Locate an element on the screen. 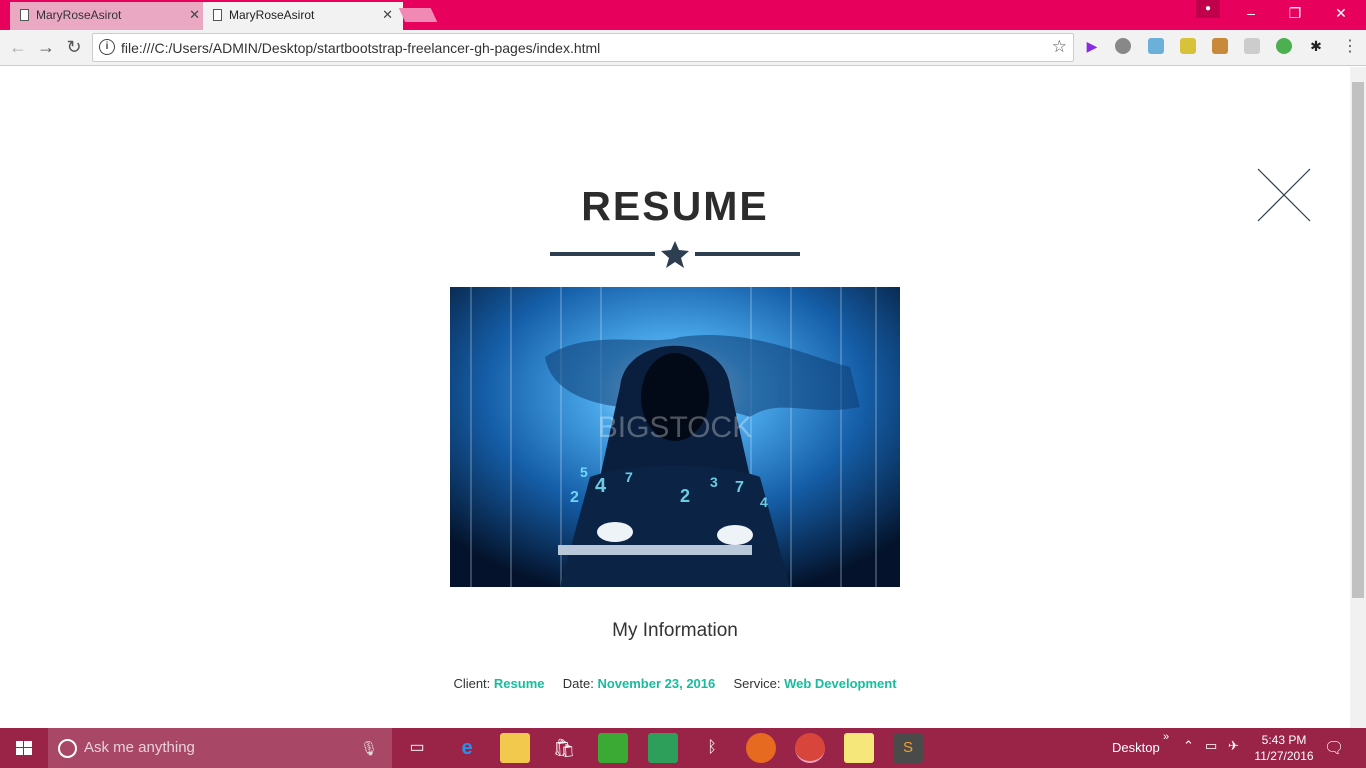 The width and height of the screenshot is (1366, 768). task-view-icon: ▭ is located at coordinates (417, 748).